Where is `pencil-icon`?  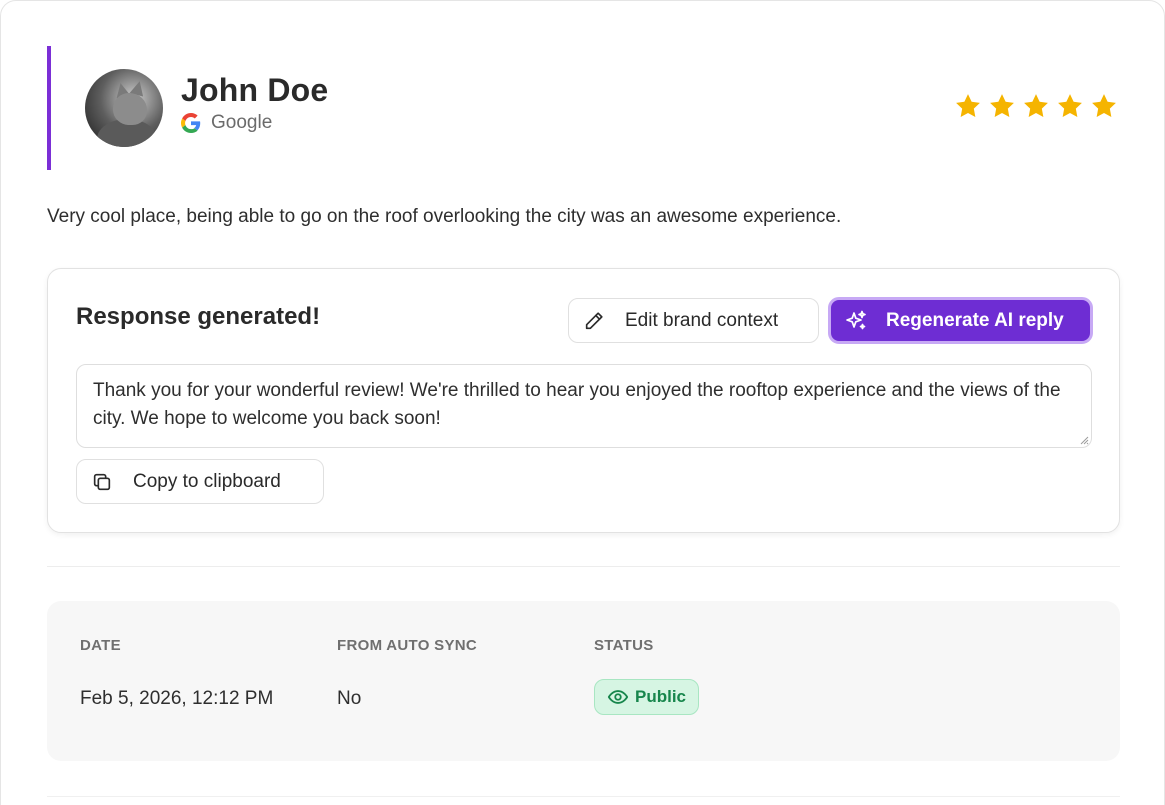
pencil-icon is located at coordinates (594, 320).